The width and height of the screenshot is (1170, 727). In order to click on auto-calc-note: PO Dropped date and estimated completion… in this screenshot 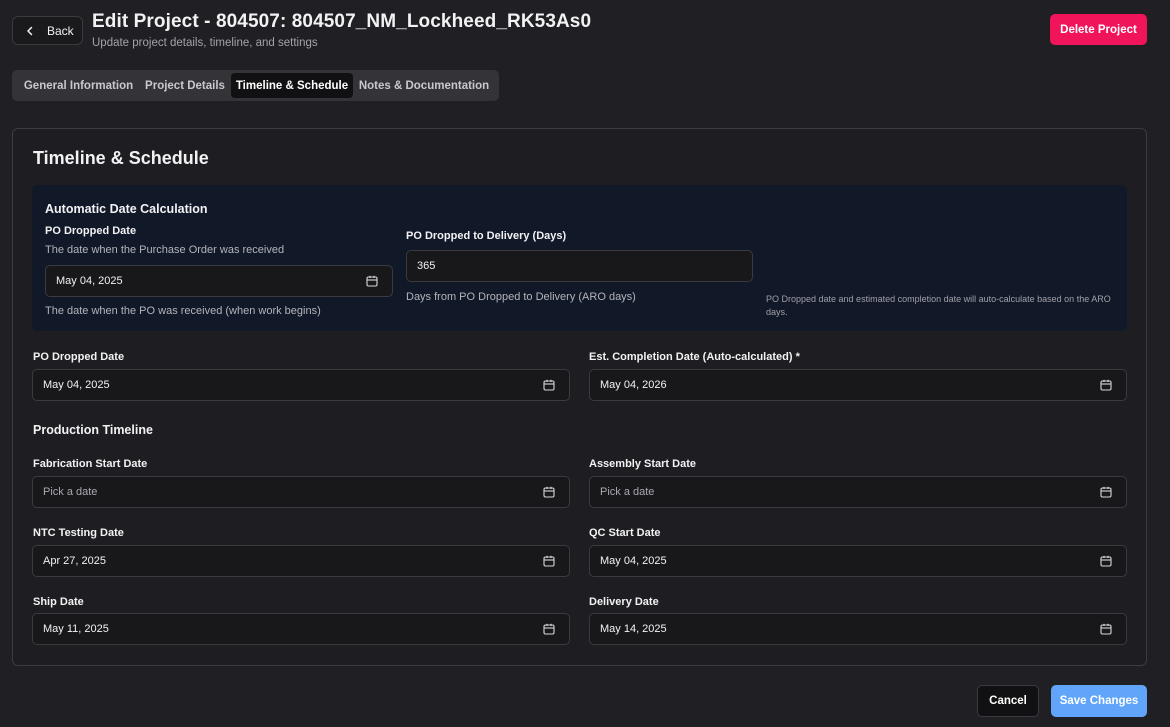, I will do `click(938, 305)`.